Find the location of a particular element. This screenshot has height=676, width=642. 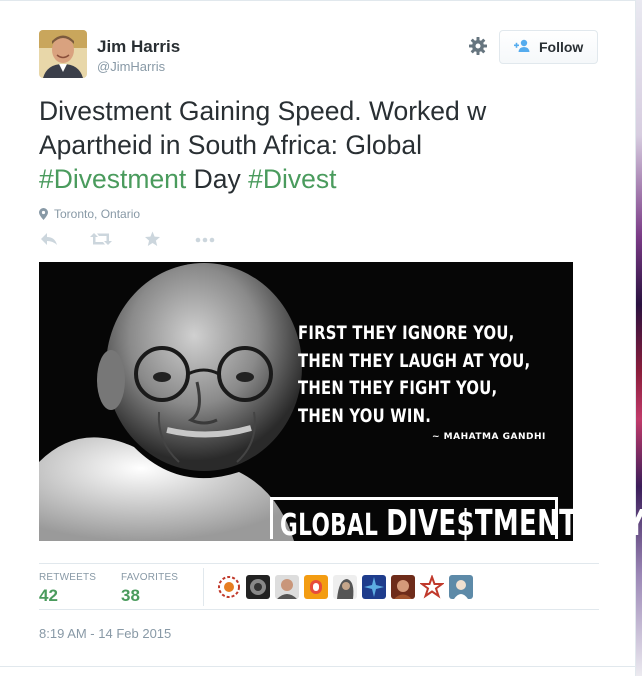

avatar-image is located at coordinates (63, 54).